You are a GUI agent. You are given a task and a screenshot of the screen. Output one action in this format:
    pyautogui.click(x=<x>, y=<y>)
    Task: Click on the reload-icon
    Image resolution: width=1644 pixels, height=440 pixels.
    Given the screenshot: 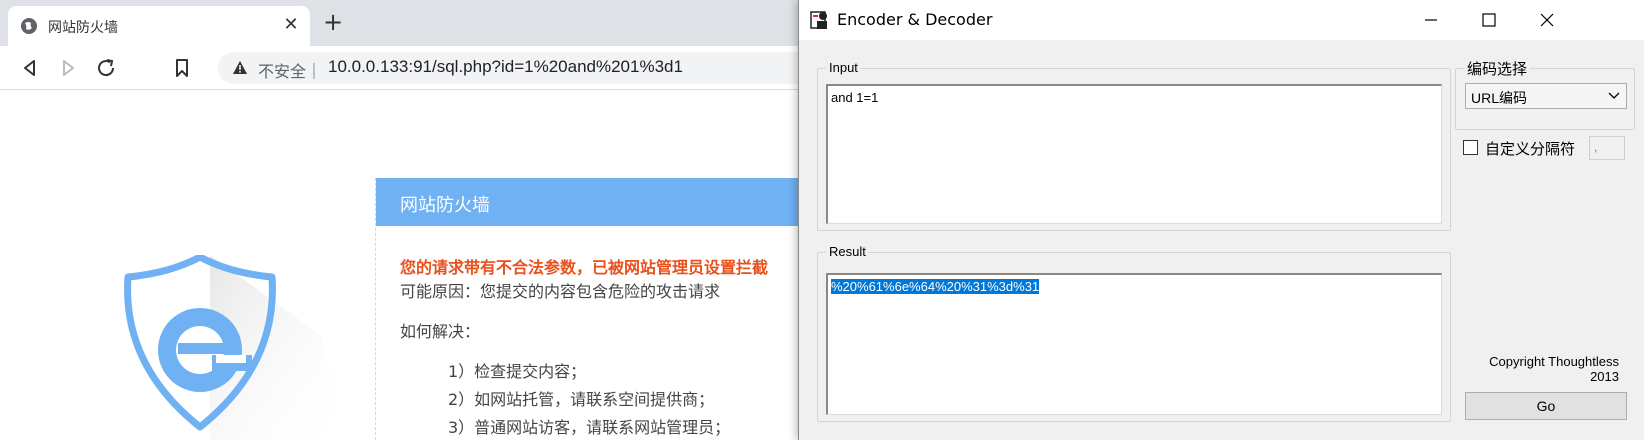 What is the action you would take?
    pyautogui.click(x=106, y=68)
    